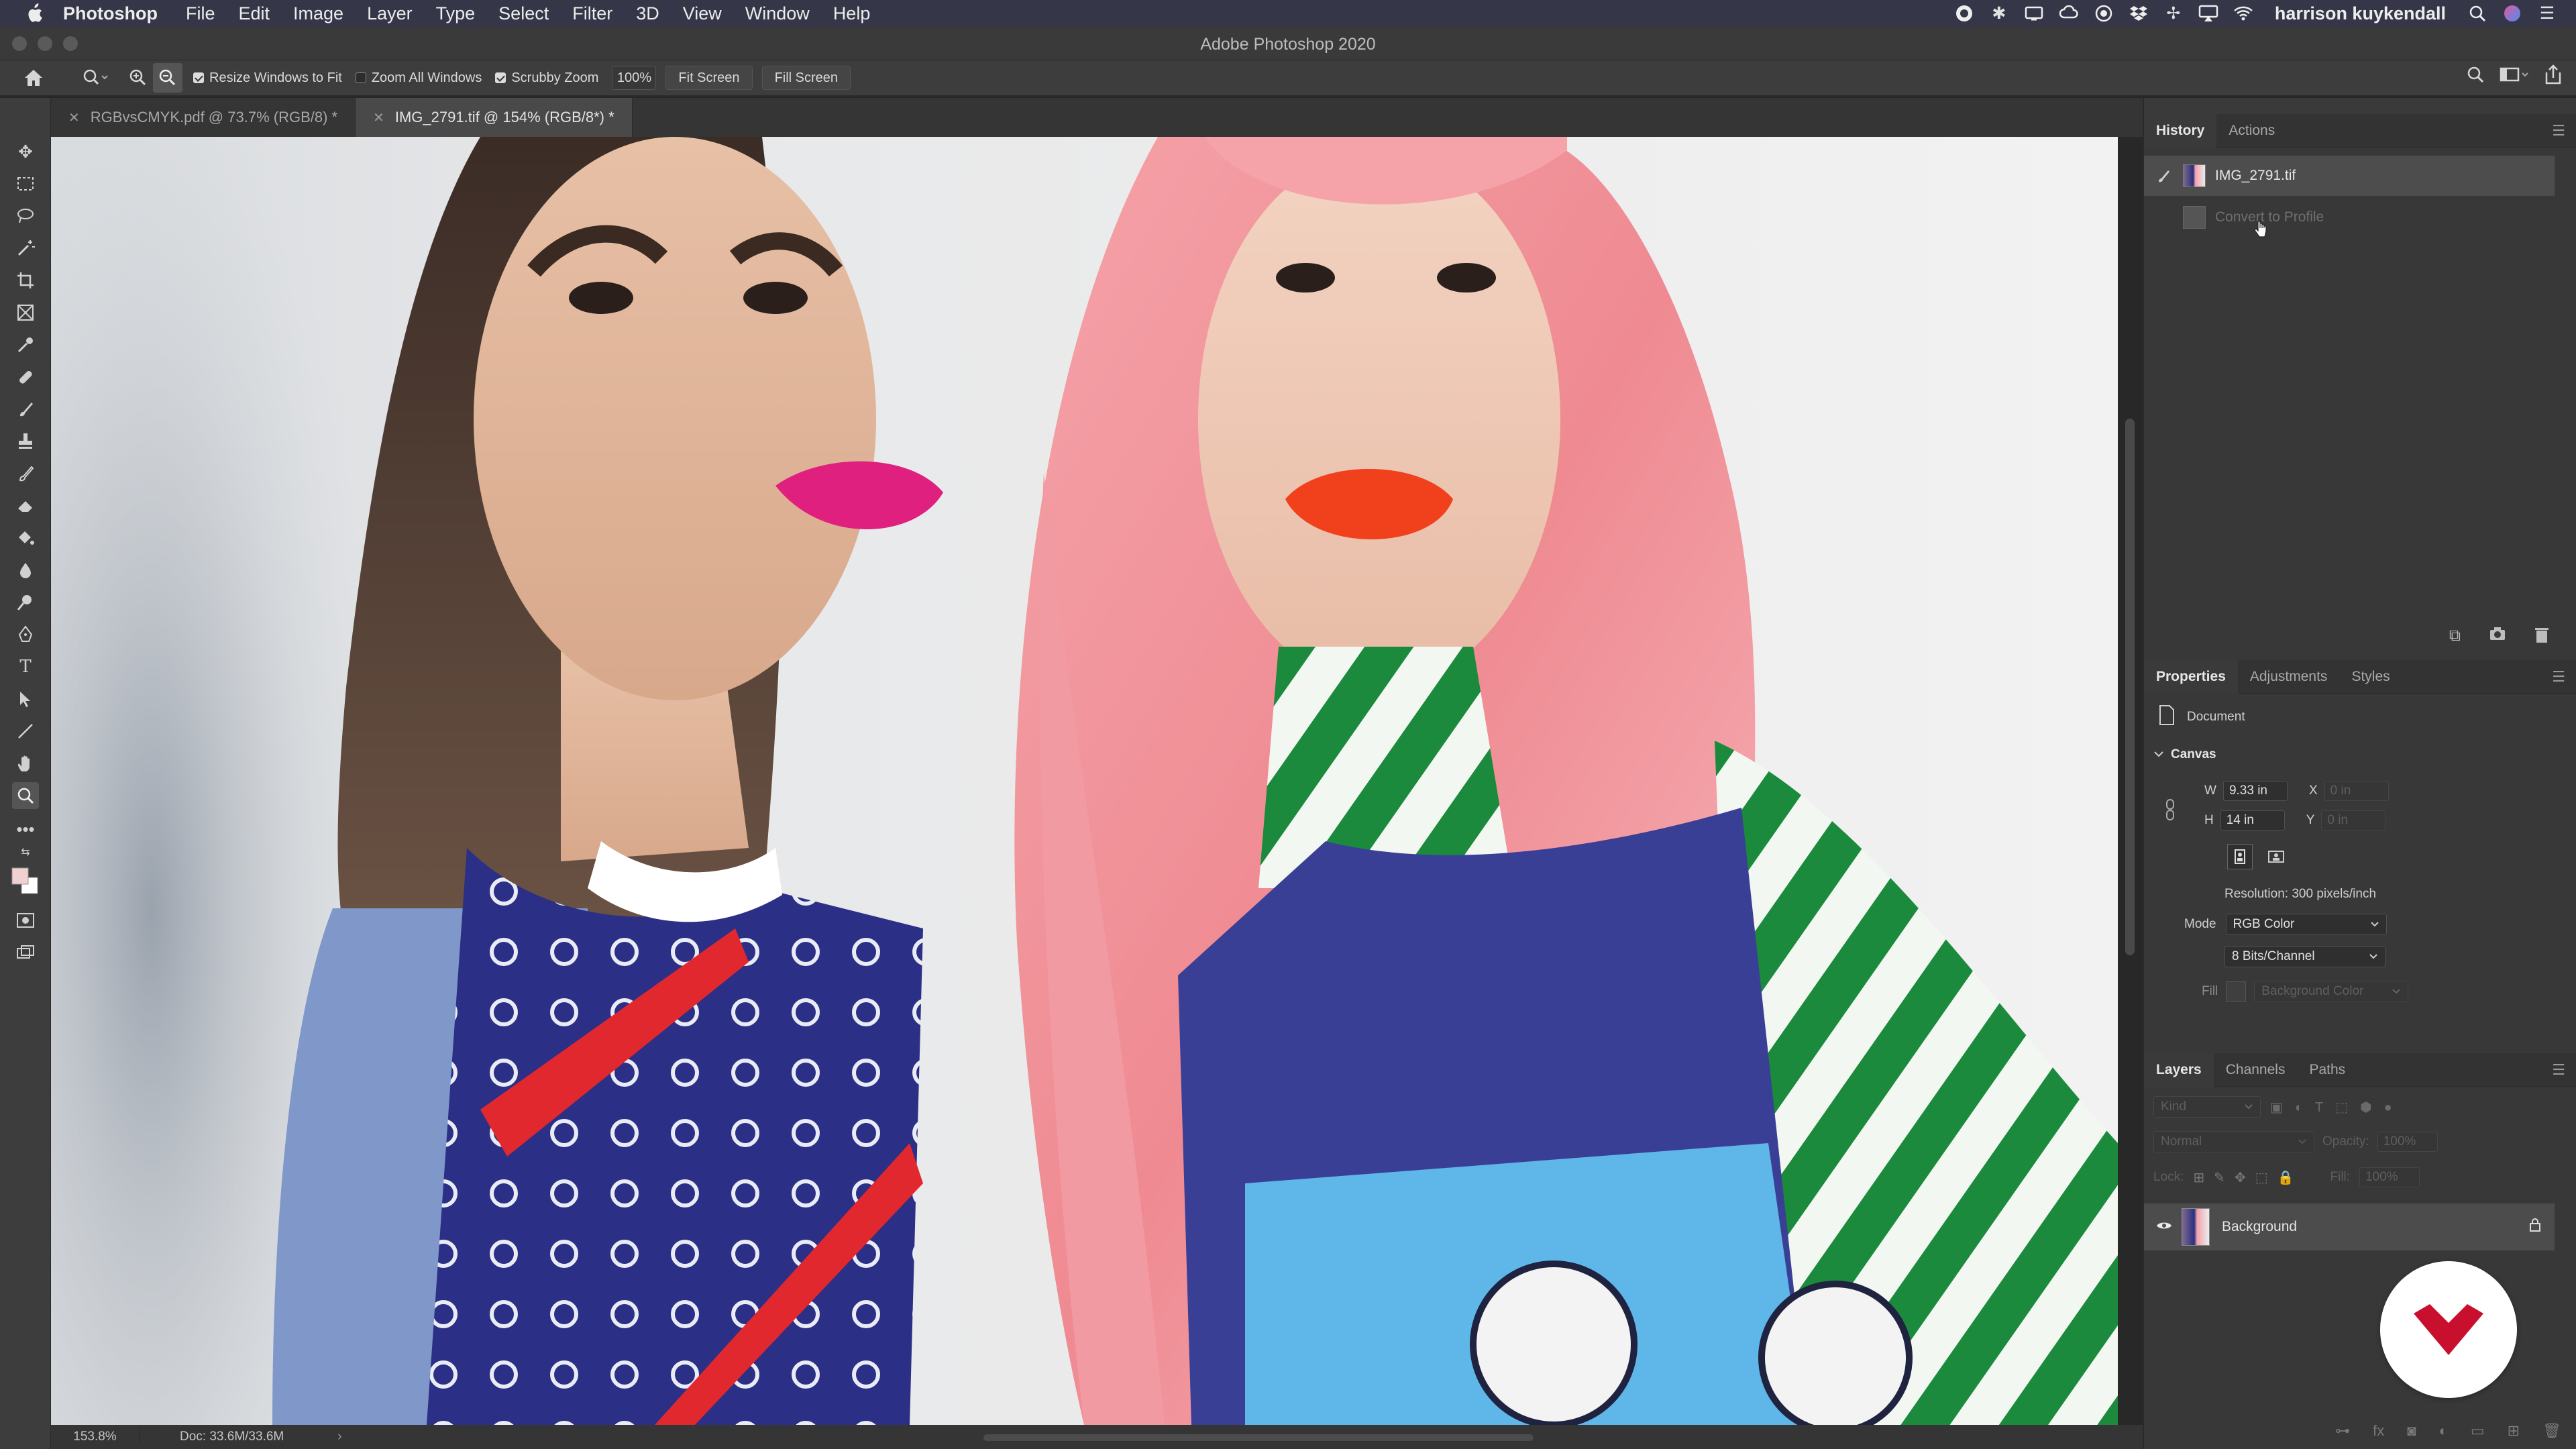  What do you see at coordinates (2535, 1227) in the screenshot?
I see `lock-icon` at bounding box center [2535, 1227].